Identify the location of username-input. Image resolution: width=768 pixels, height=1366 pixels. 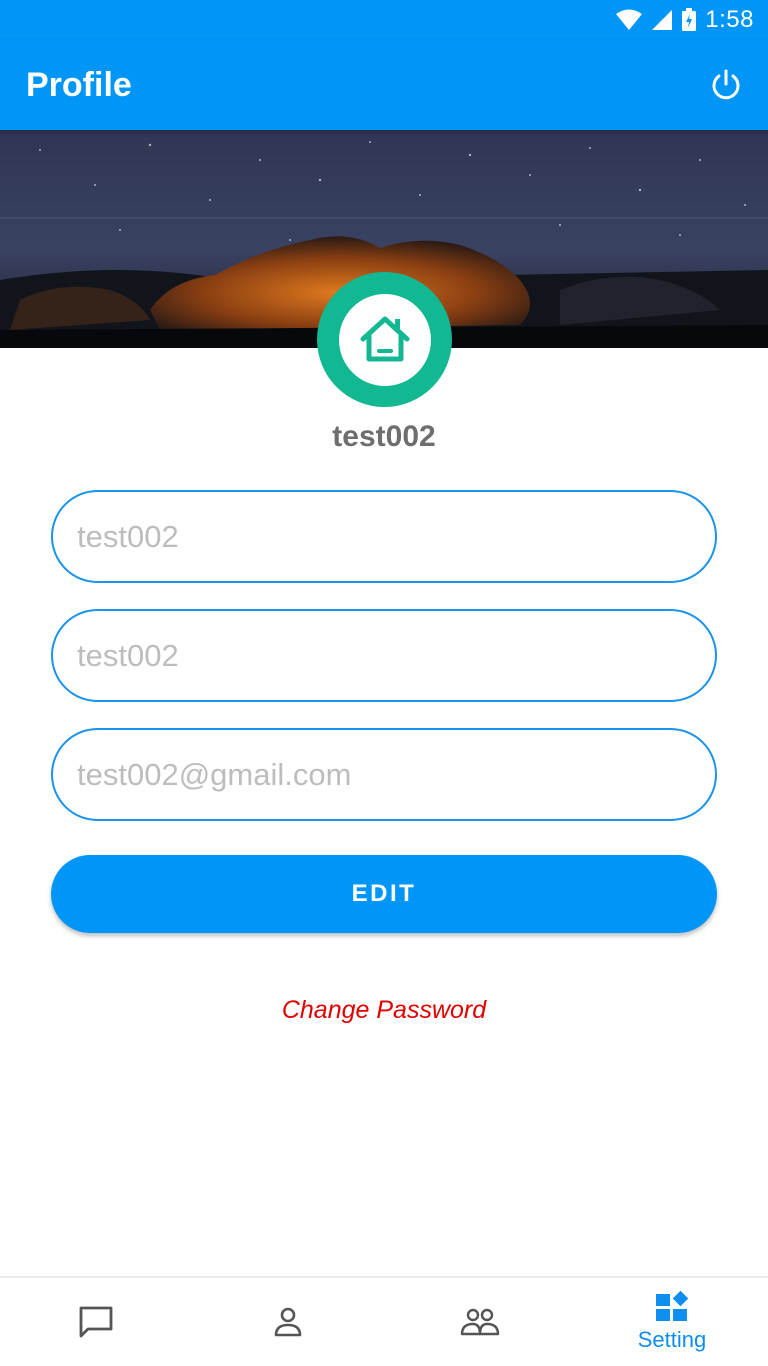
(396, 536).